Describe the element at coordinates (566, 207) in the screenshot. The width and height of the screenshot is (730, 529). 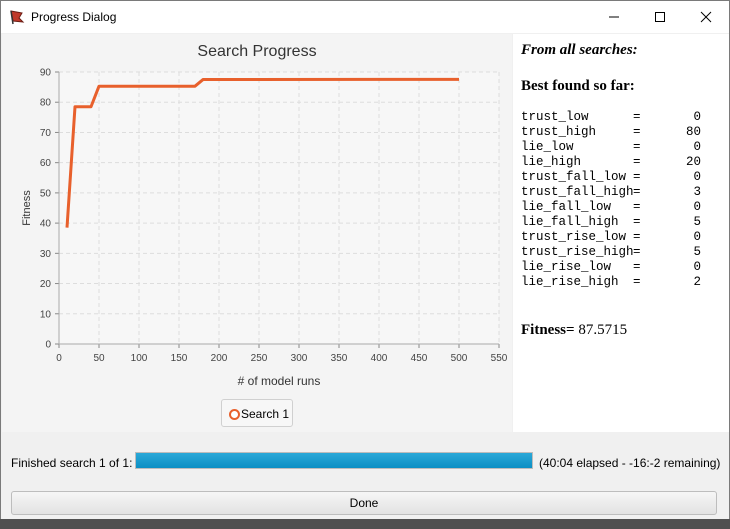
I see `param-name: lie_fall_low` at that location.